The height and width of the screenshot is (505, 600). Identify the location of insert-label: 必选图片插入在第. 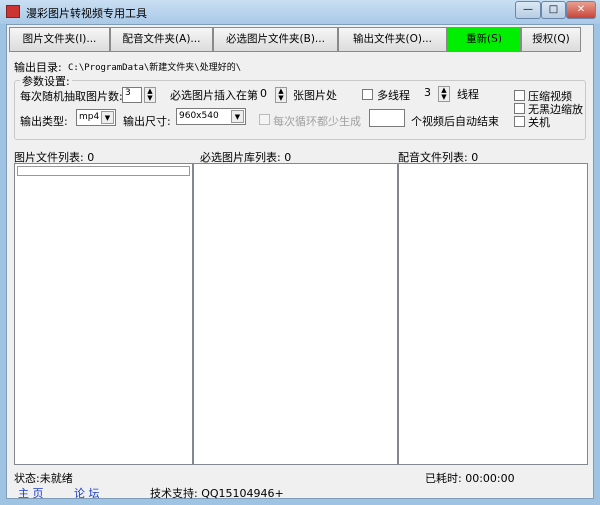
(214, 95).